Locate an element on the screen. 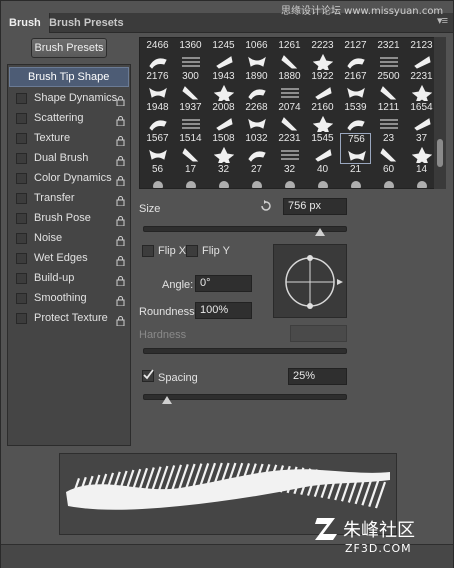 The image size is (454, 568). option-dual-brush: Dual Brush is located at coordinates (69, 158).